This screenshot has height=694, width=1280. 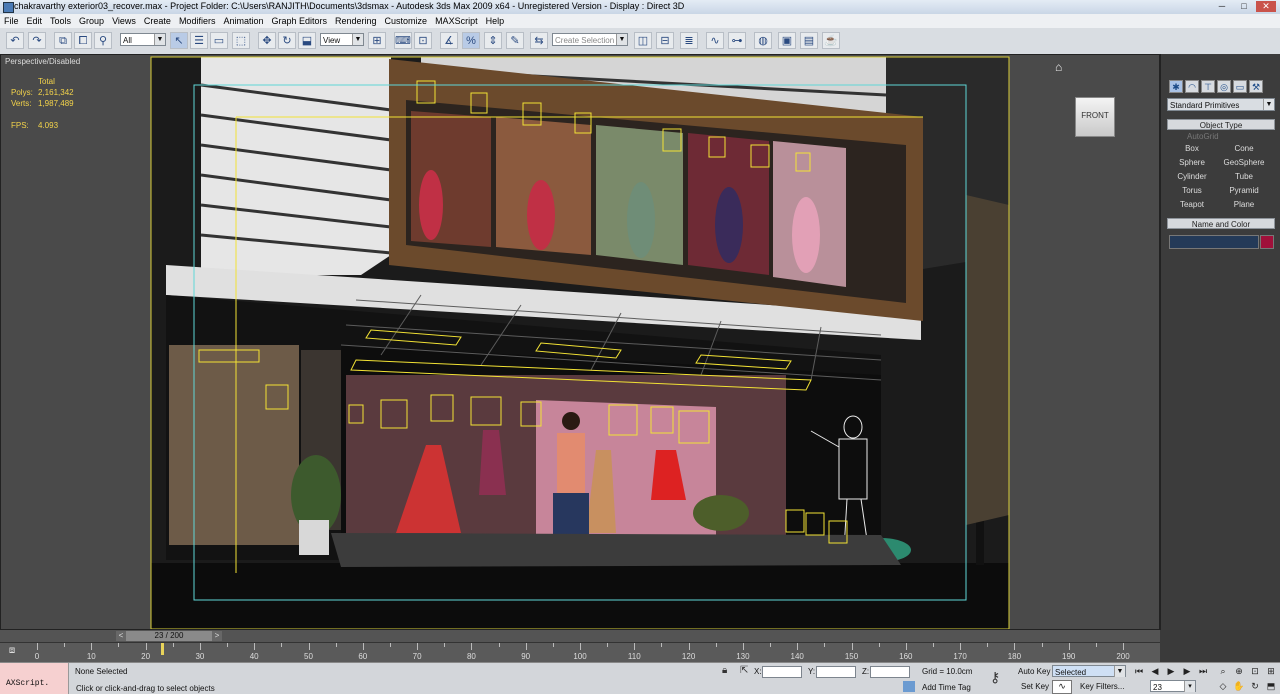 I want to click on minimize-button: ─, so click(x=1222, y=6).